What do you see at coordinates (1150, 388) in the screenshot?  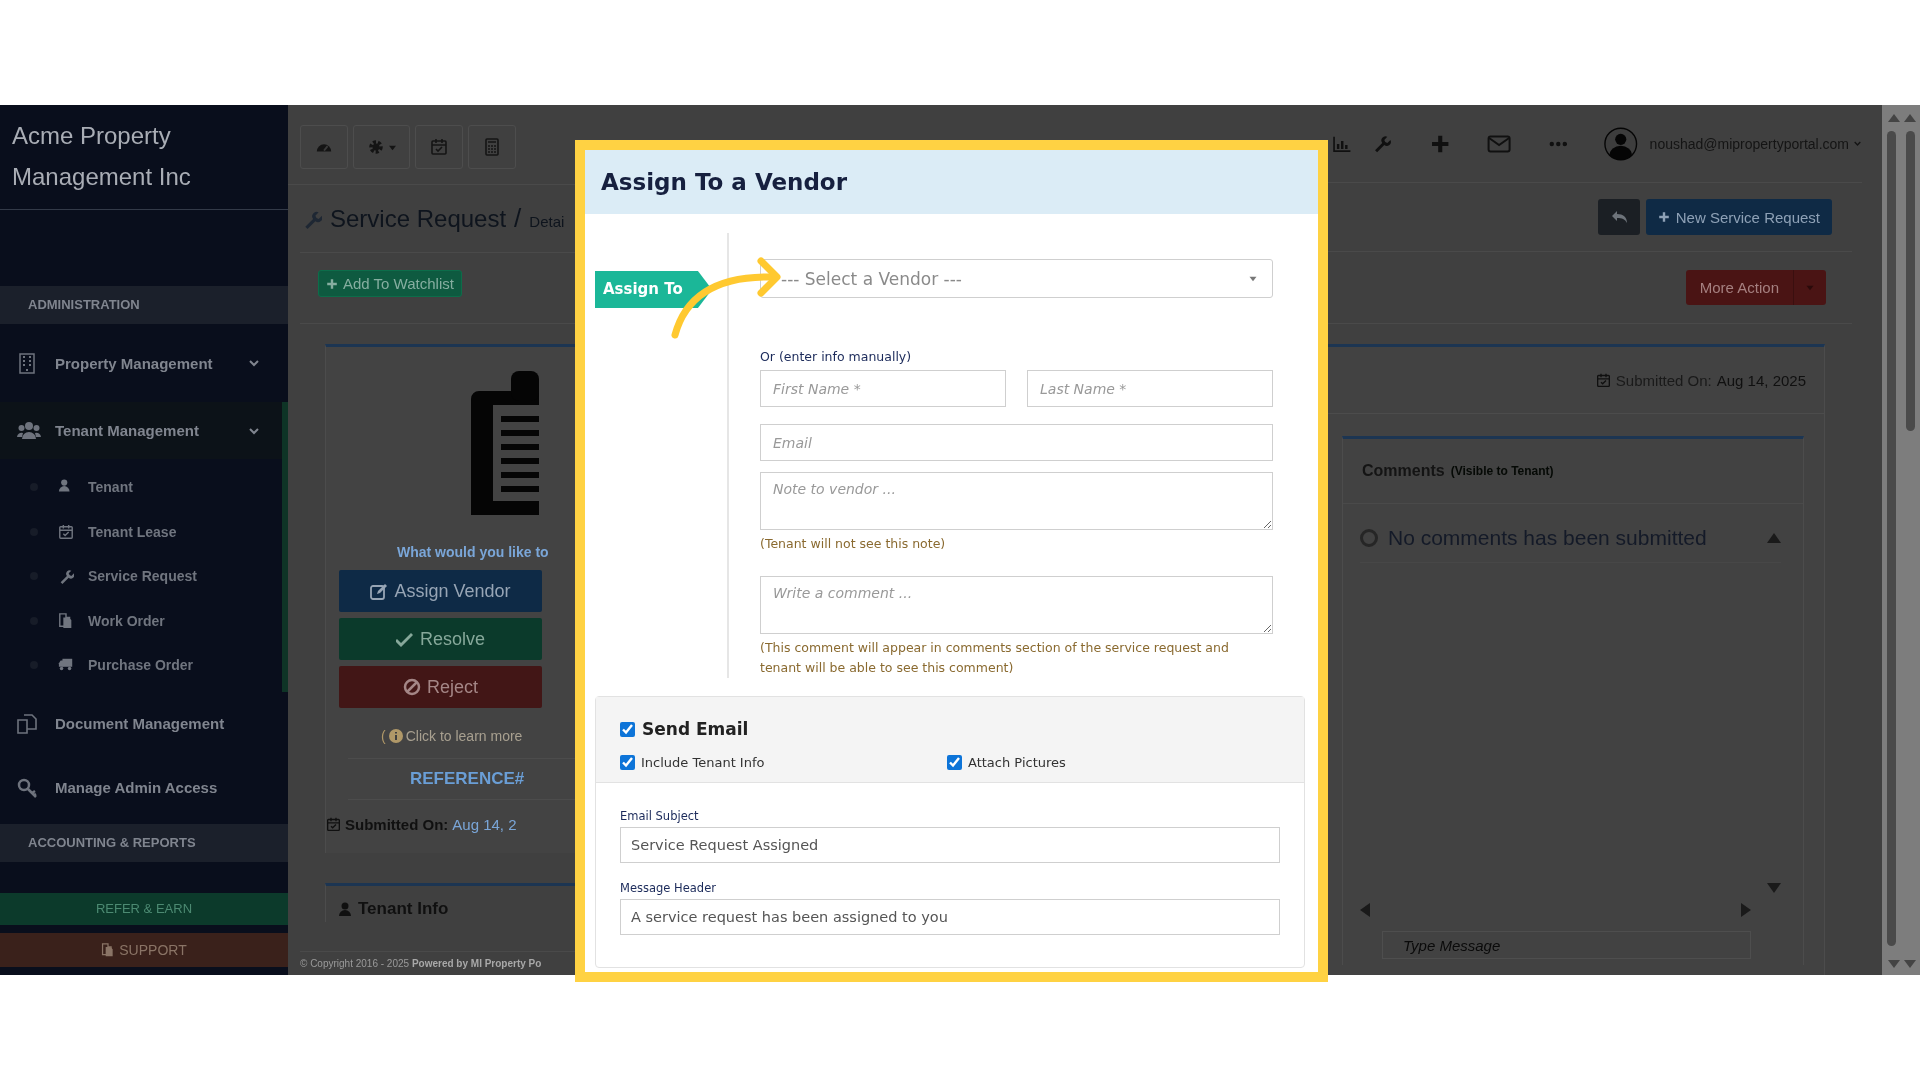 I see `last-name-field: Last Name *` at bounding box center [1150, 388].